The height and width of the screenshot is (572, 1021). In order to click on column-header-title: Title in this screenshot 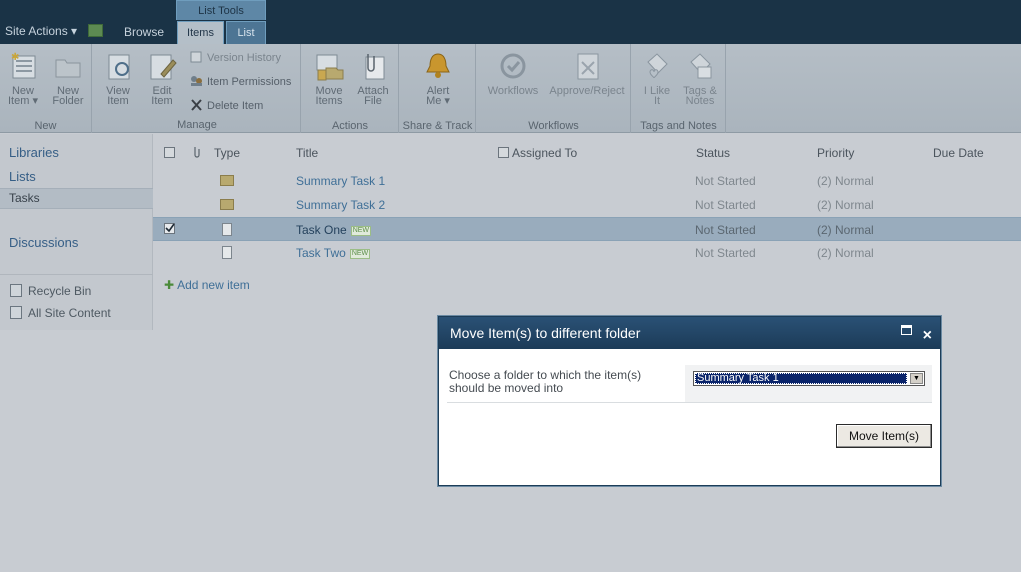, I will do `click(307, 153)`.